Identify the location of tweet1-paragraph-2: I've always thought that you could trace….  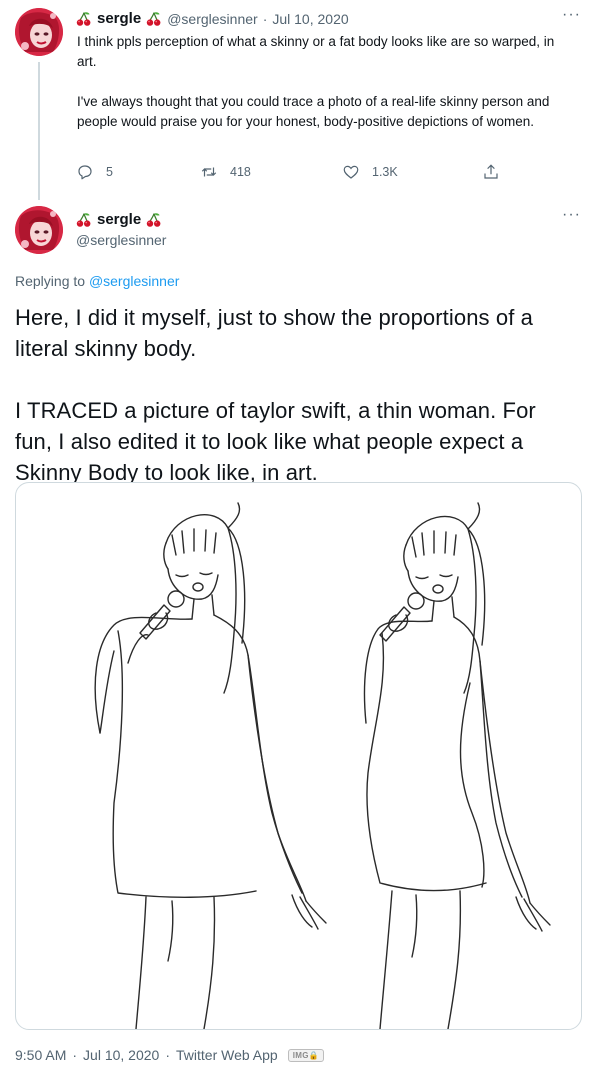
(313, 111).